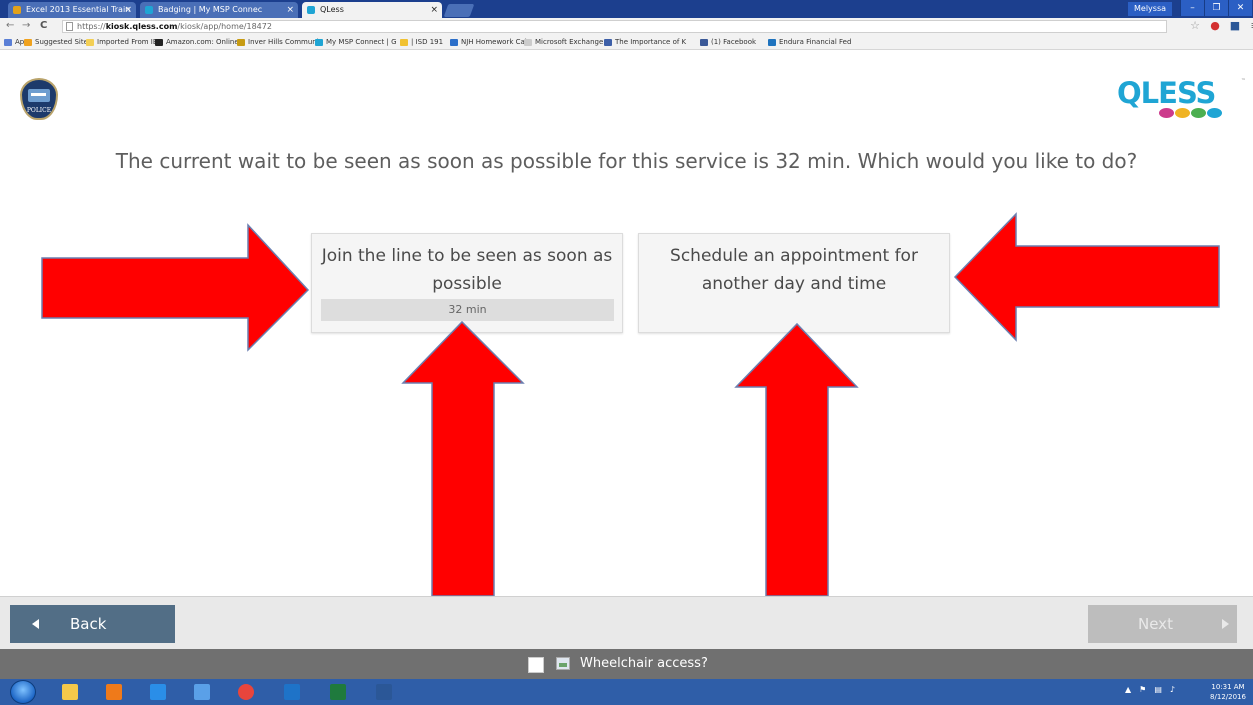  Describe the element at coordinates (728, 42) in the screenshot. I see `bookmark-item: (1) Facebook` at that location.